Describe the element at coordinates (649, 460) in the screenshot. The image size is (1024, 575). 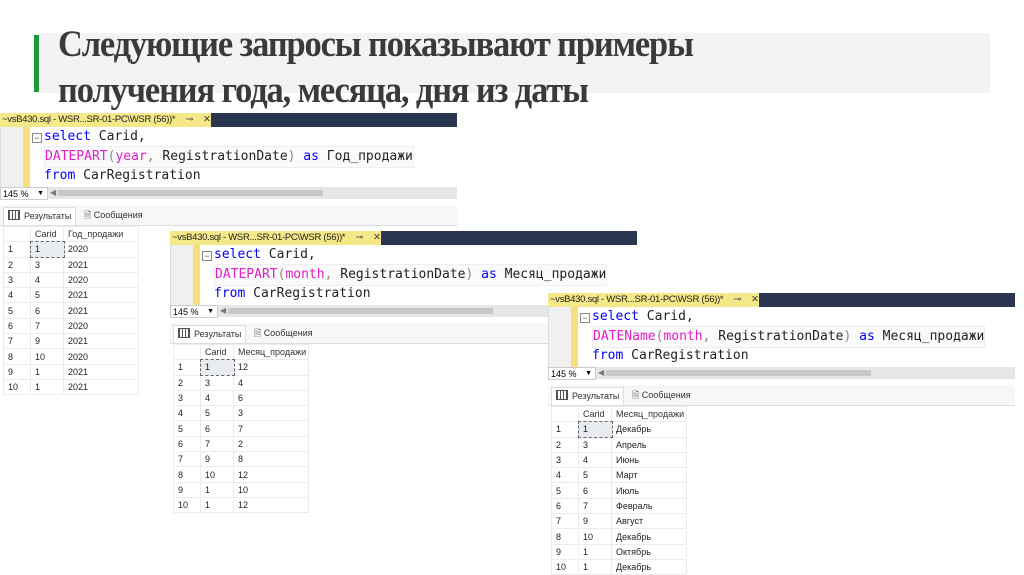
I see `cell: Июнь` at that location.